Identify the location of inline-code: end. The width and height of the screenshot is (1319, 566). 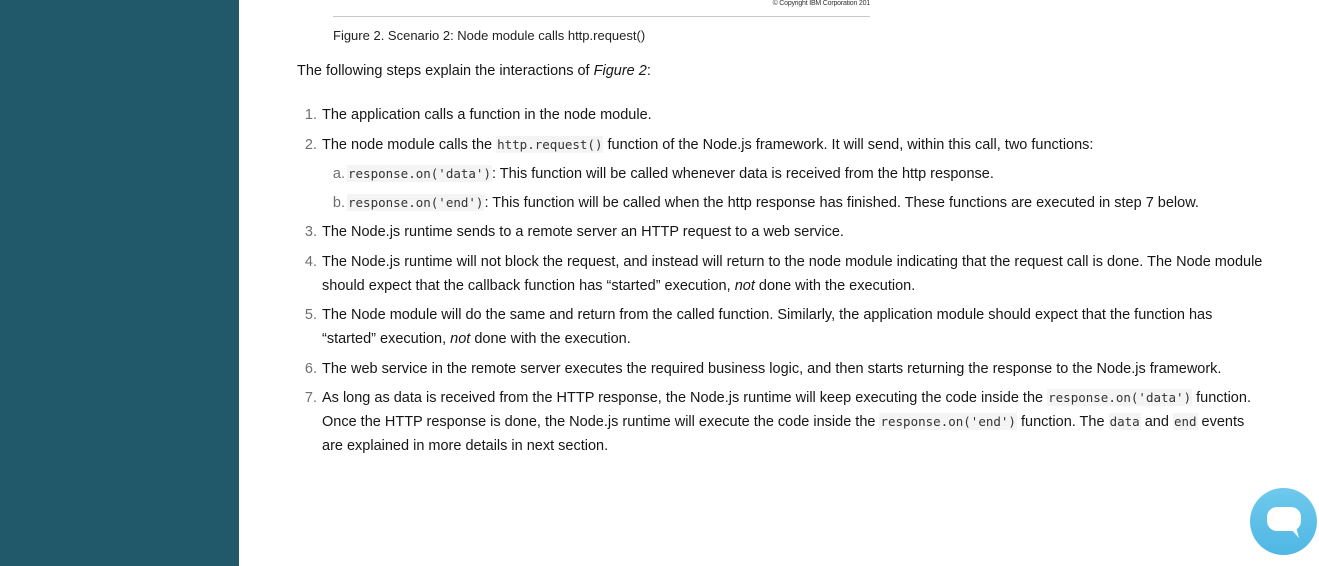
(1185, 421).